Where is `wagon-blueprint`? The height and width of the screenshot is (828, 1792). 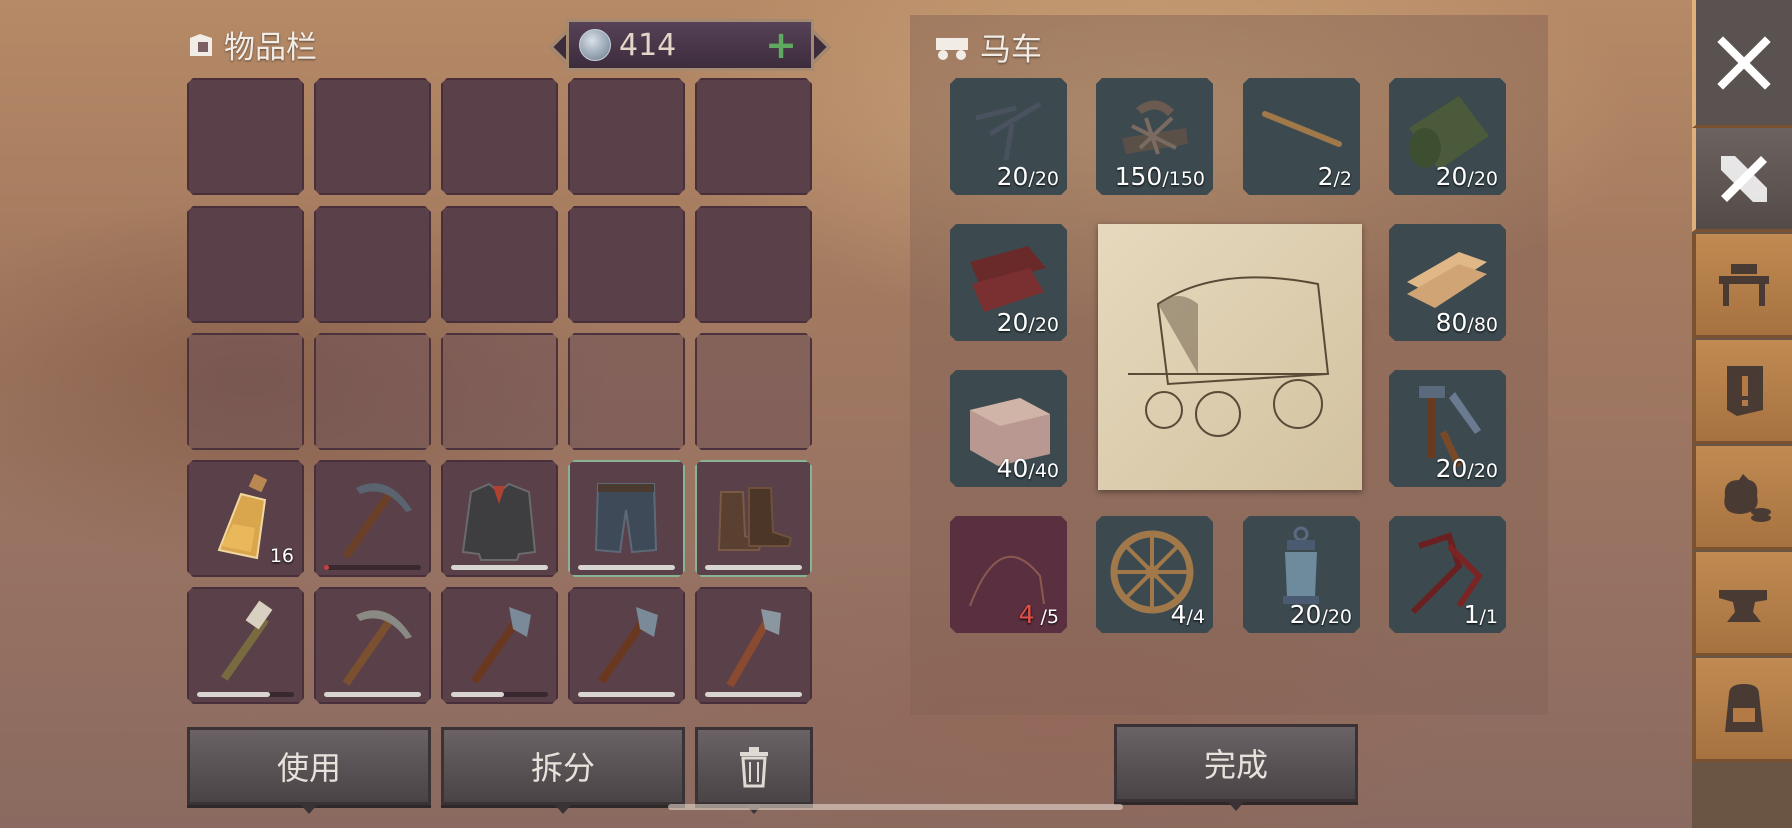 wagon-blueprint is located at coordinates (1230, 357).